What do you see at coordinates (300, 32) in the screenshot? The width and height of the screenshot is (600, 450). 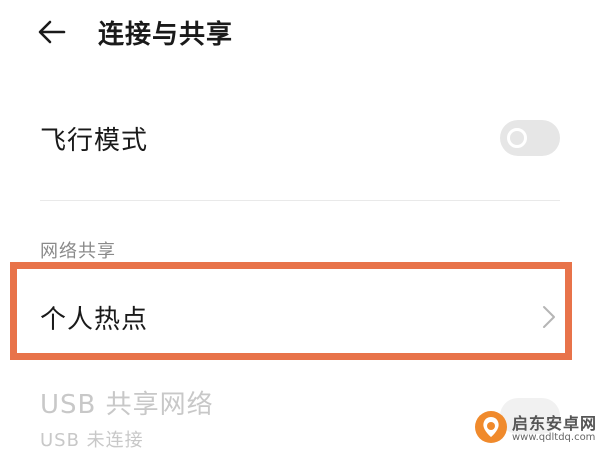 I see `app-header: 连接与共享` at bounding box center [300, 32].